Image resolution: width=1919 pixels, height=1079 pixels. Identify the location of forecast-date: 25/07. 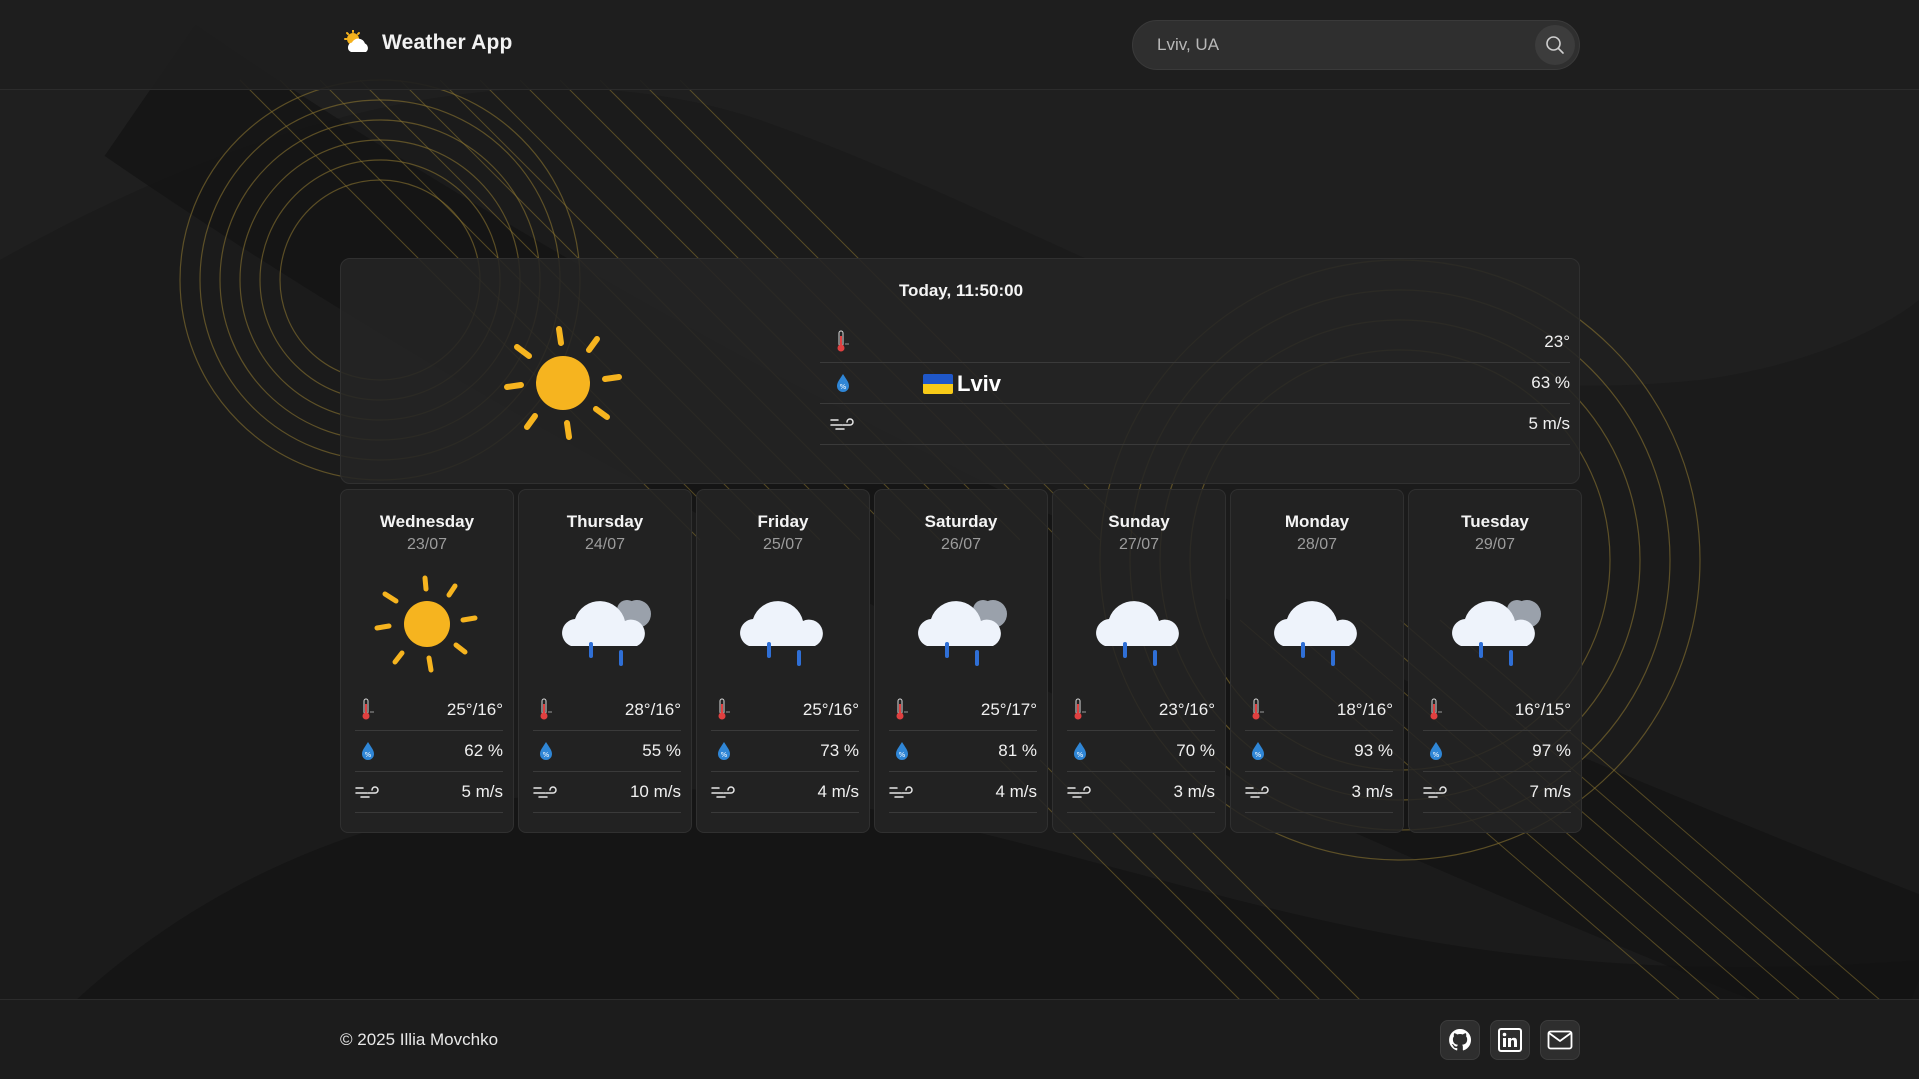
(783, 544).